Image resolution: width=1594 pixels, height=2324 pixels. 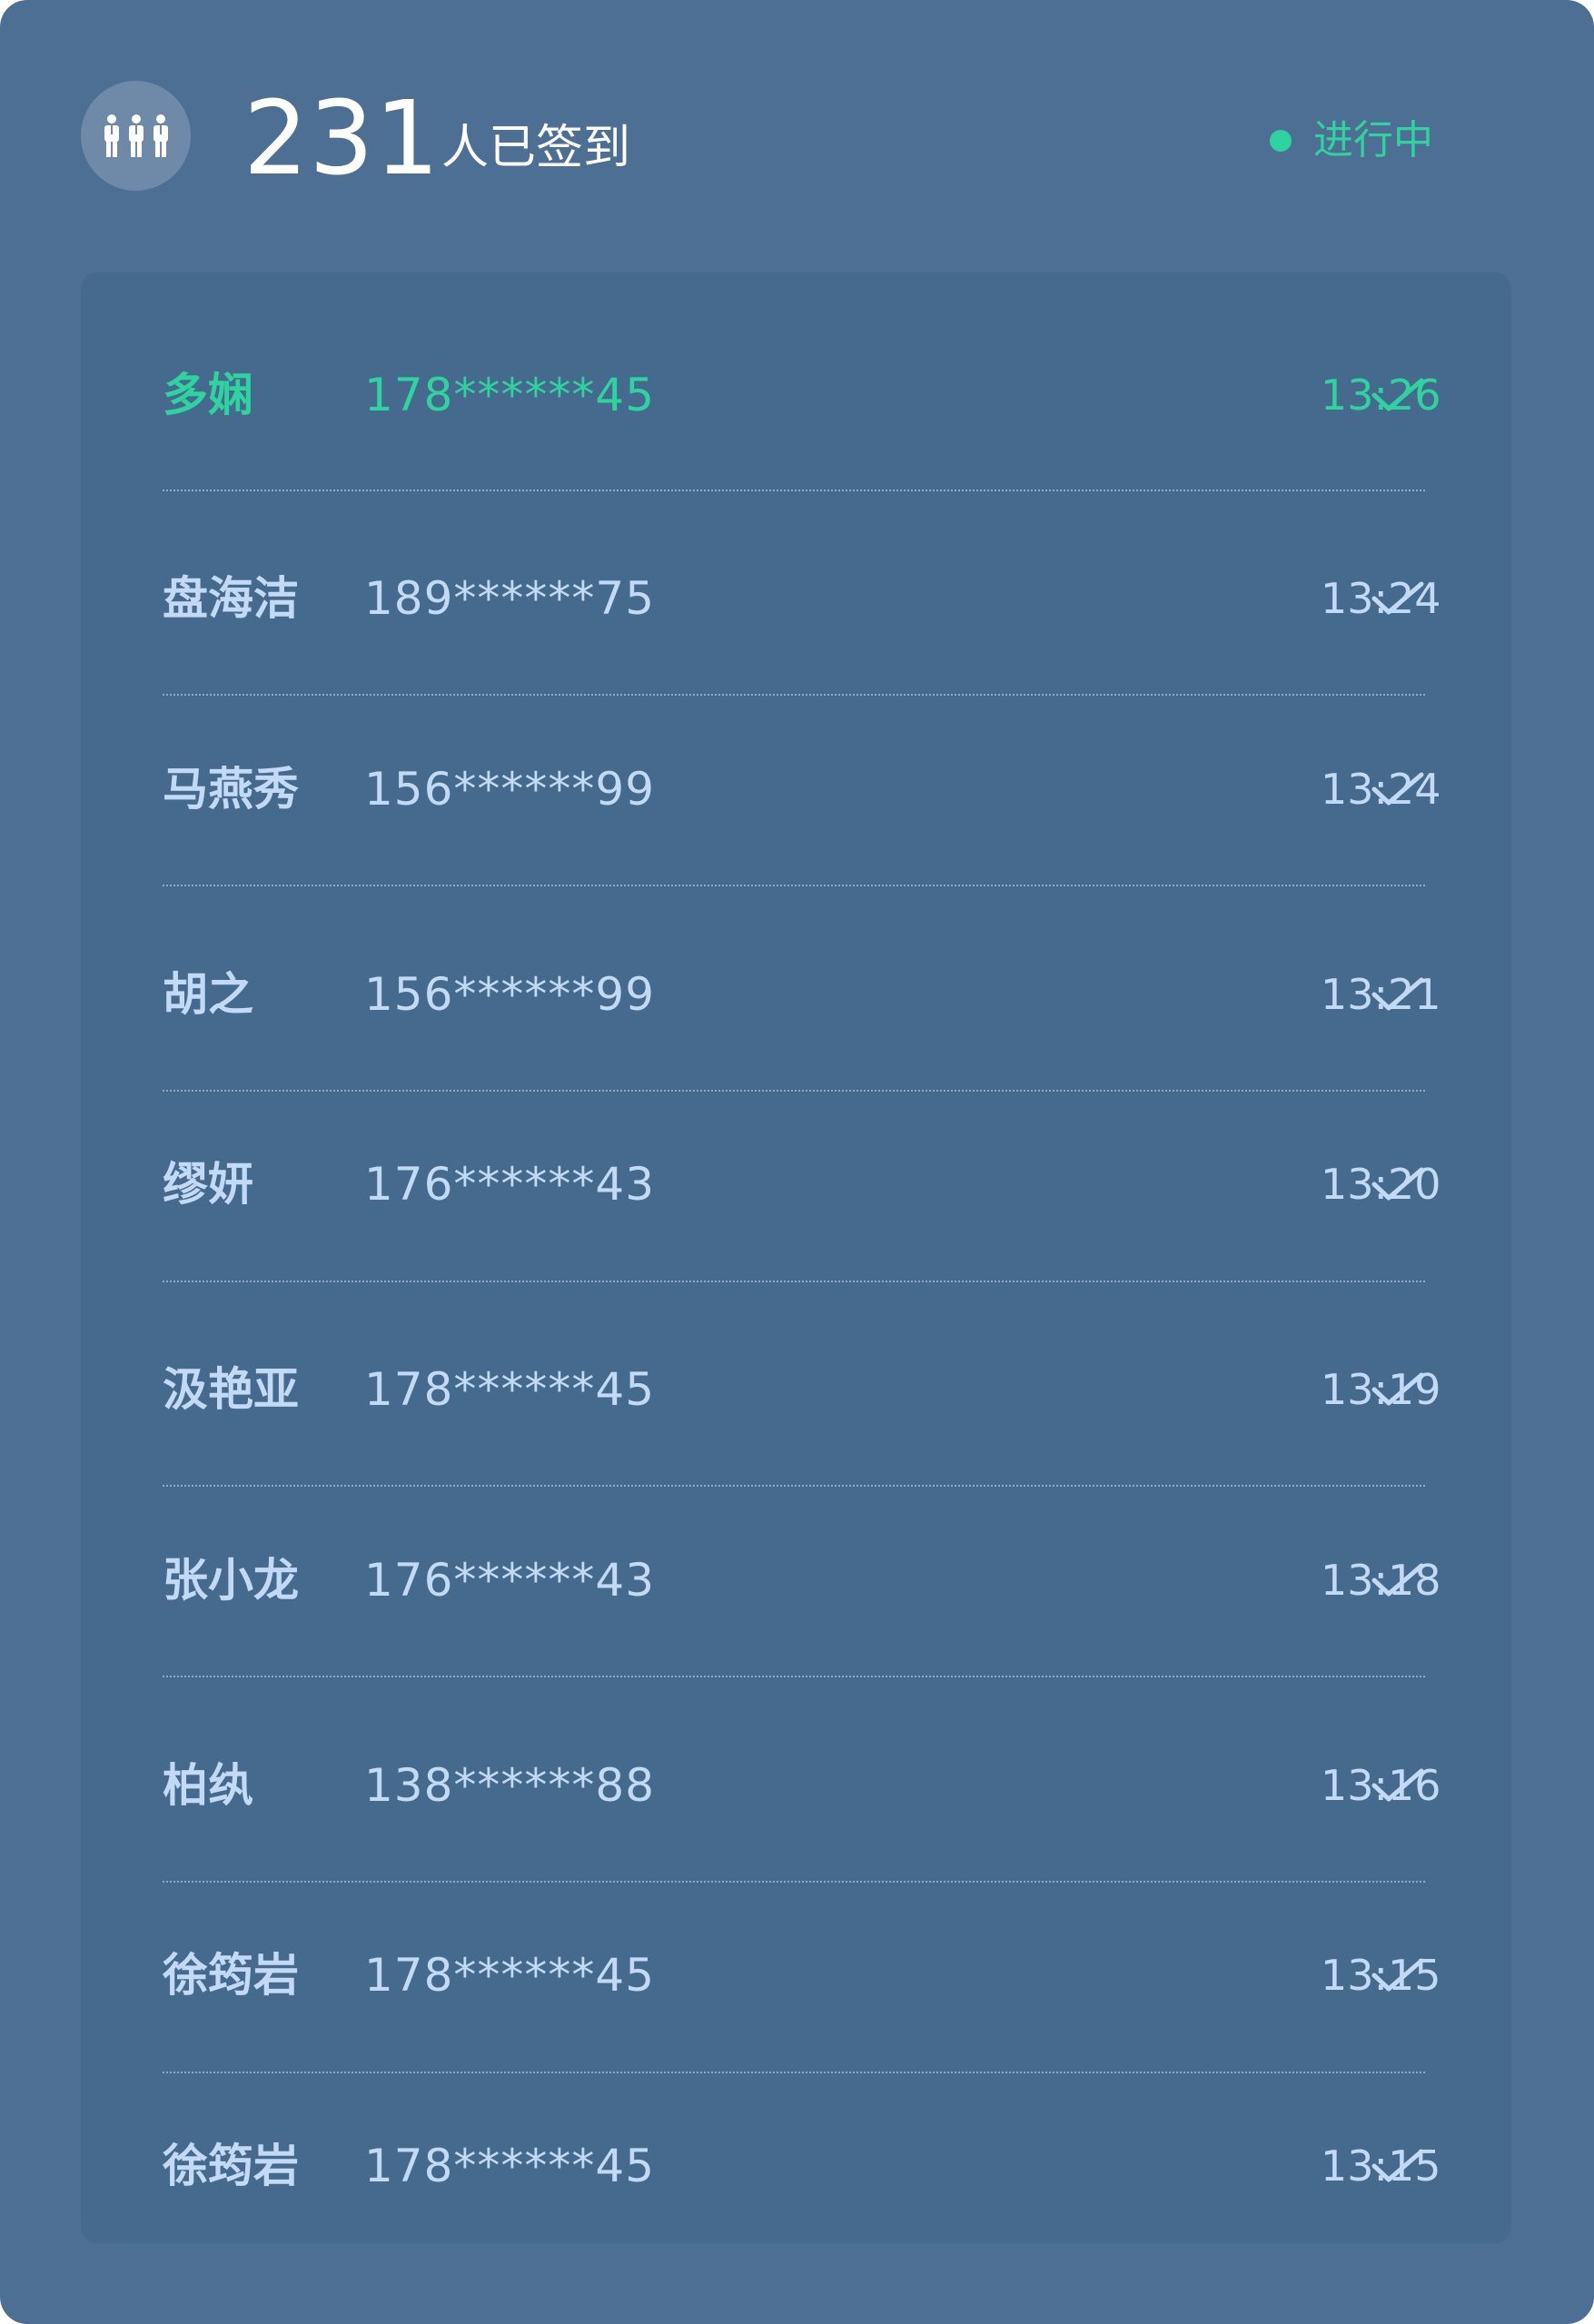 What do you see at coordinates (208, 1785) in the screenshot?
I see `attendee-name: 柏纨` at bounding box center [208, 1785].